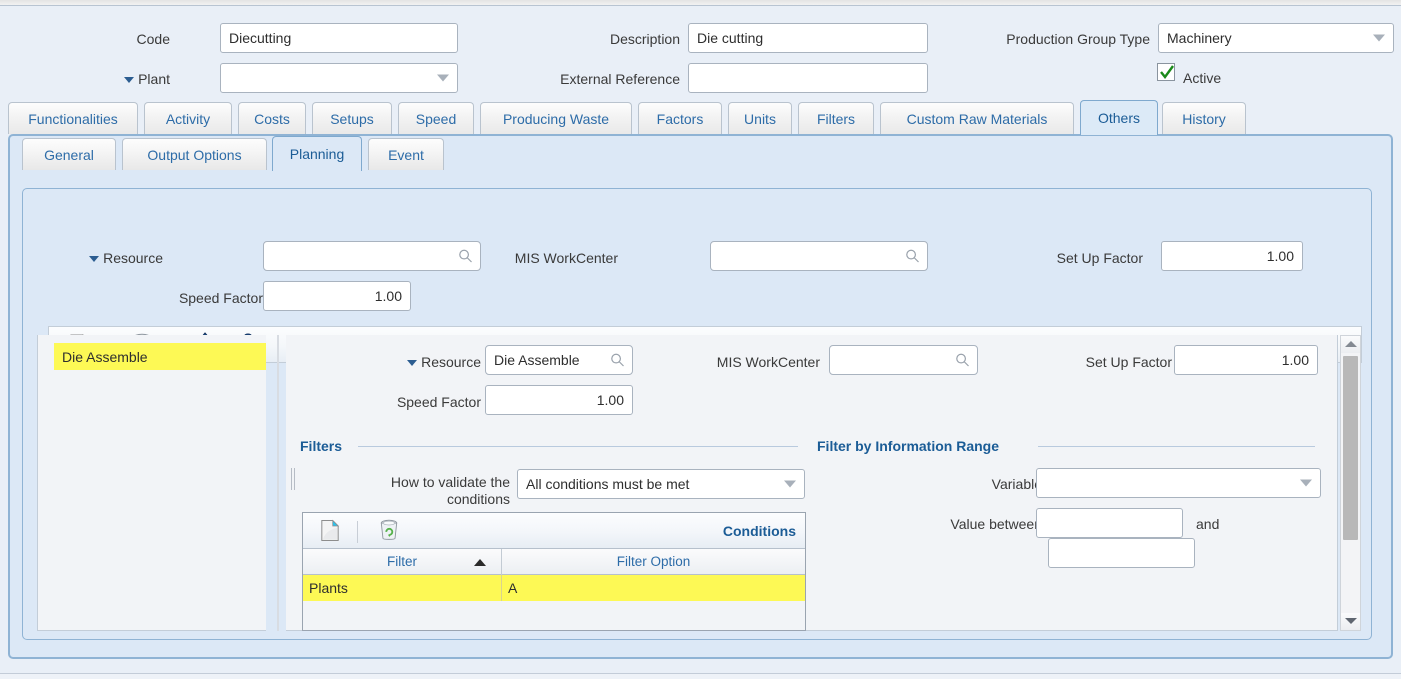 The width and height of the screenshot is (1401, 679). I want to click on resource-list-pane: Die Assemble, so click(151, 483).